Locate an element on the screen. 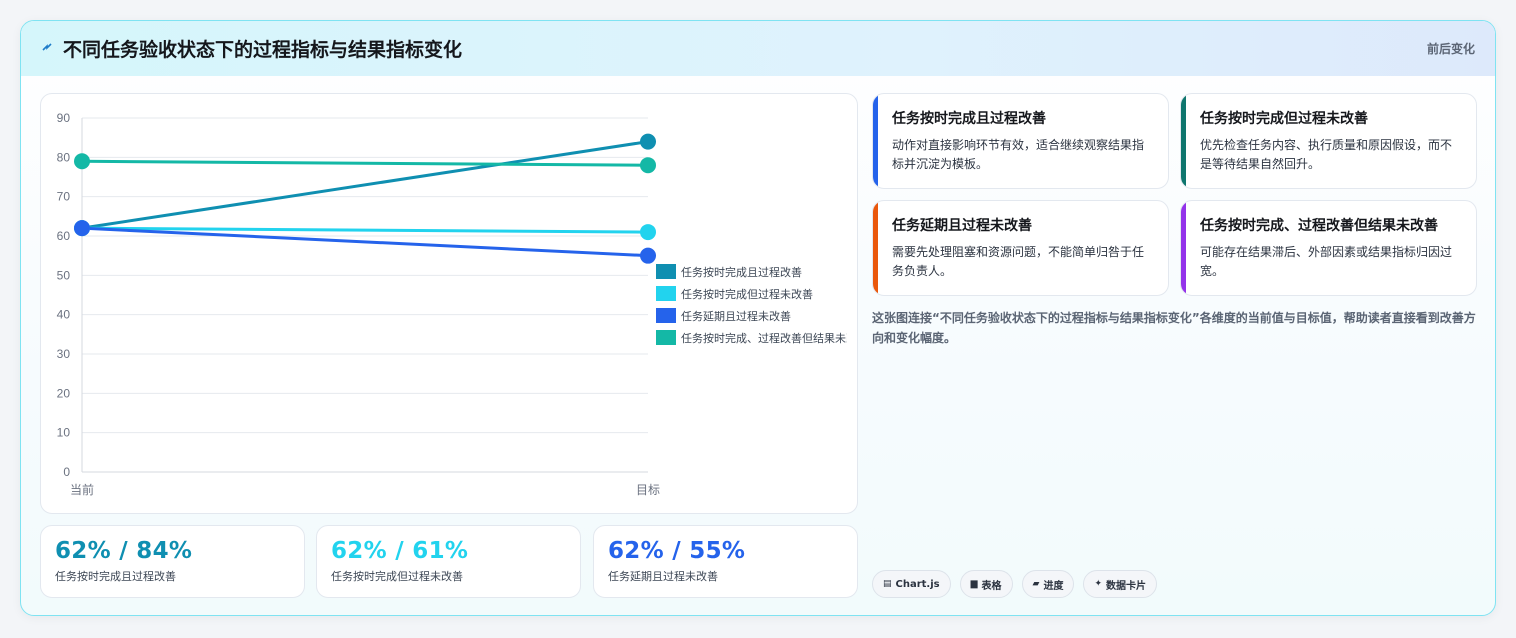 The image size is (1516, 638). insight-title: 任务按时完成但过程未改善 is located at coordinates (1284, 119).